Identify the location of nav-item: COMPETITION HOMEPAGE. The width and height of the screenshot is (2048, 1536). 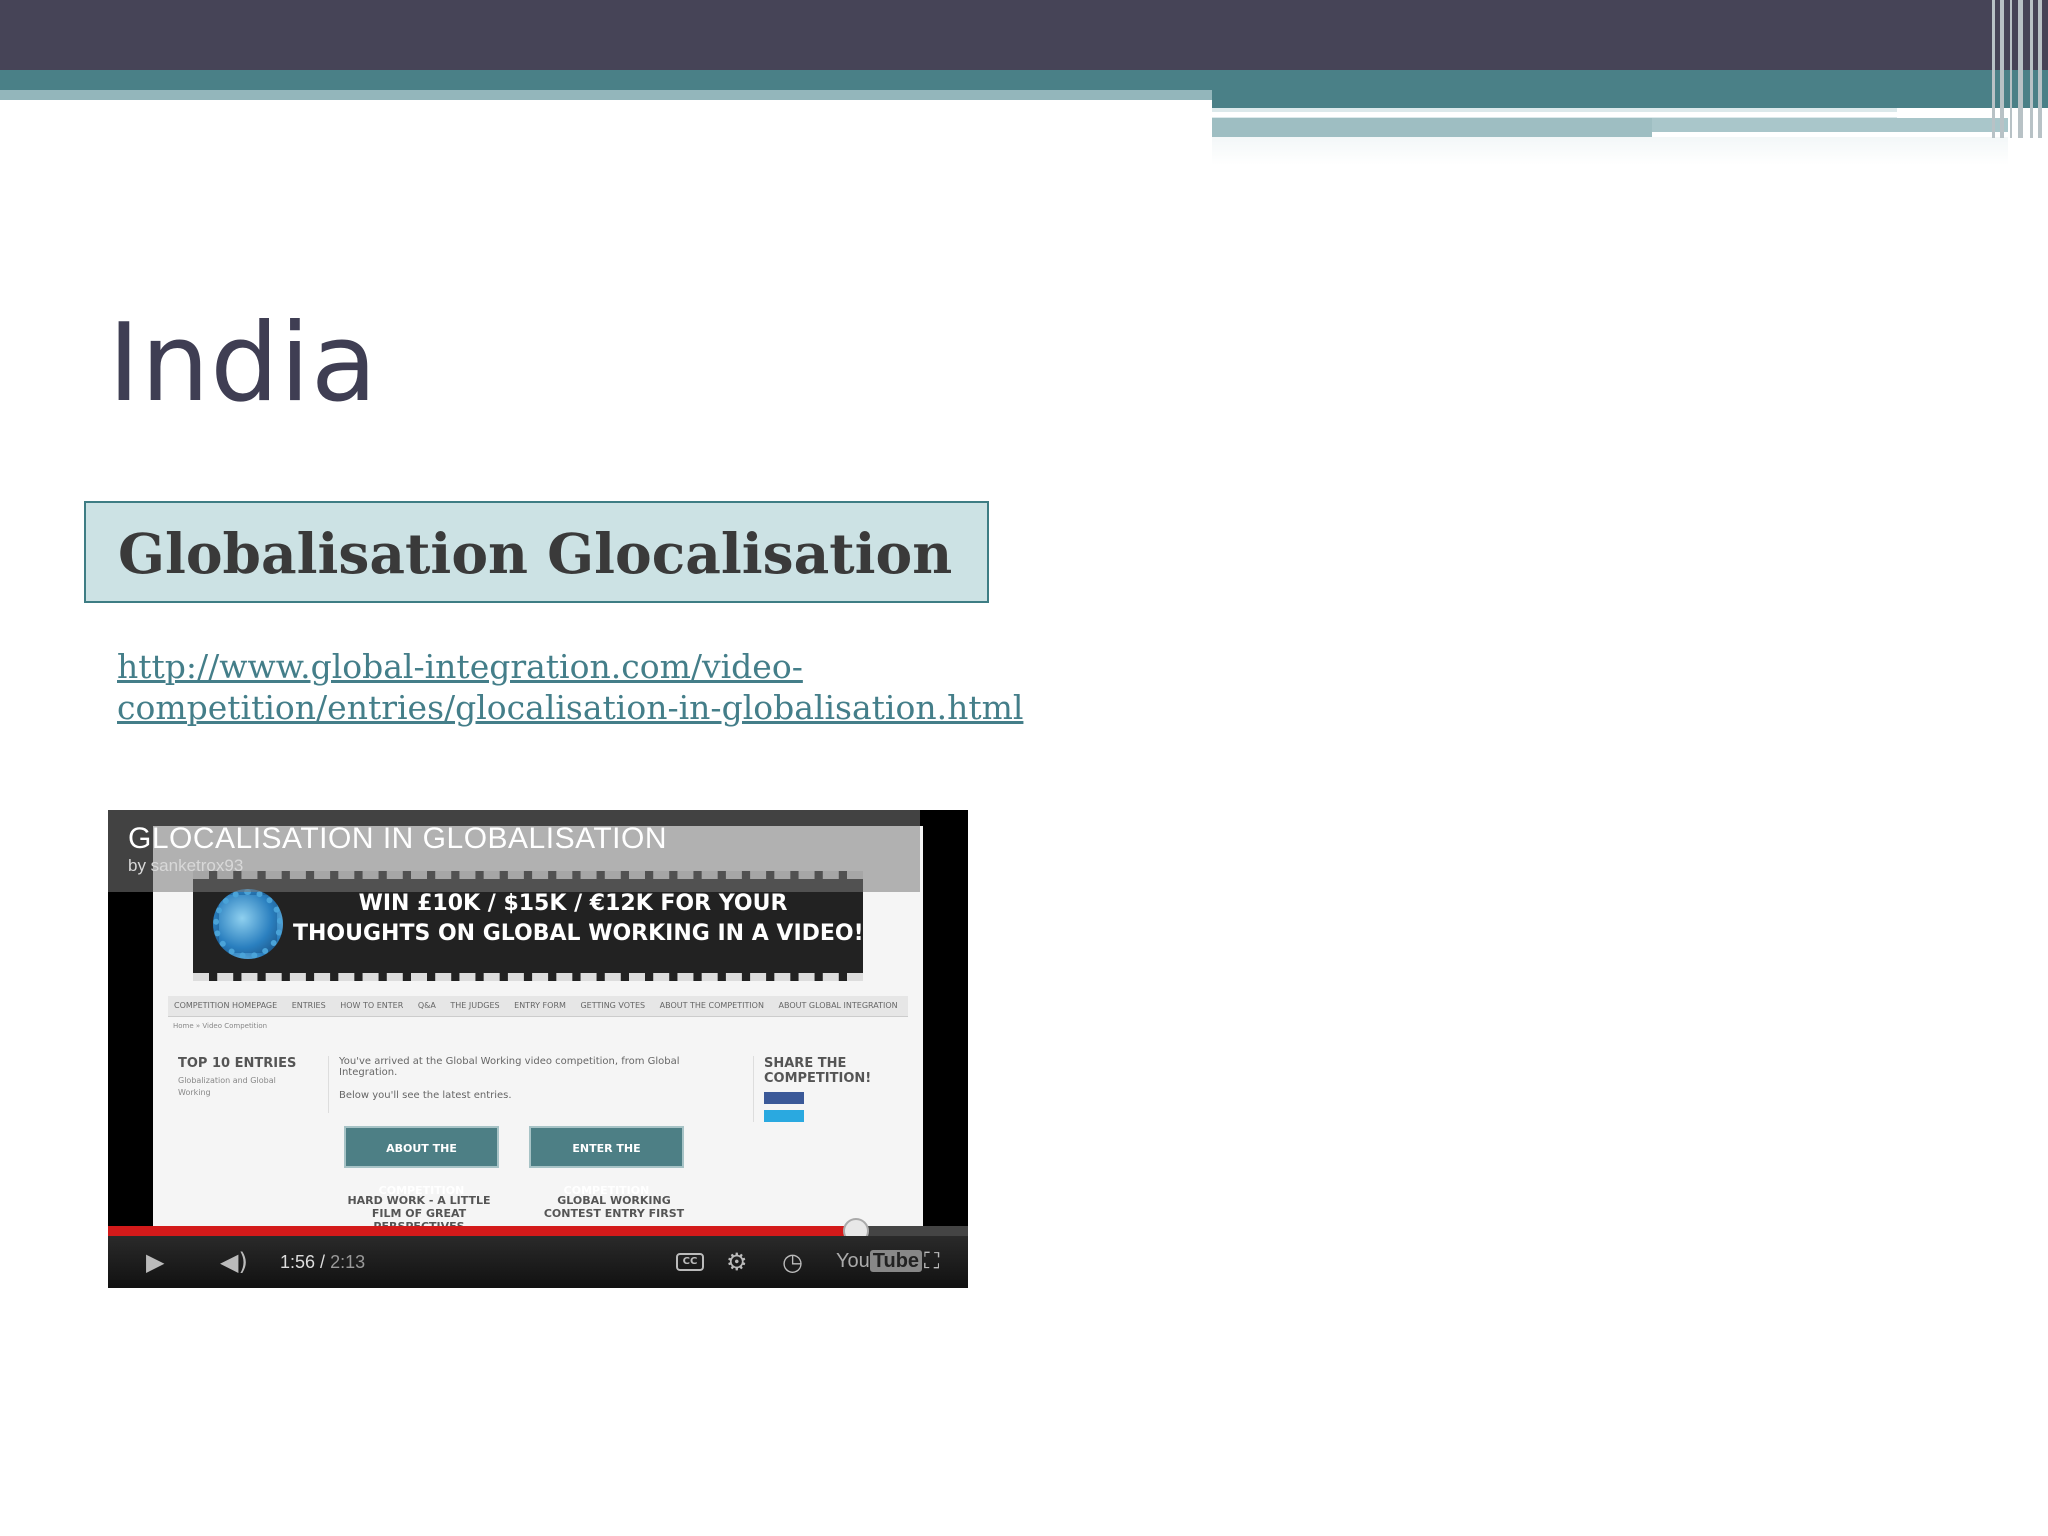
(226, 1005).